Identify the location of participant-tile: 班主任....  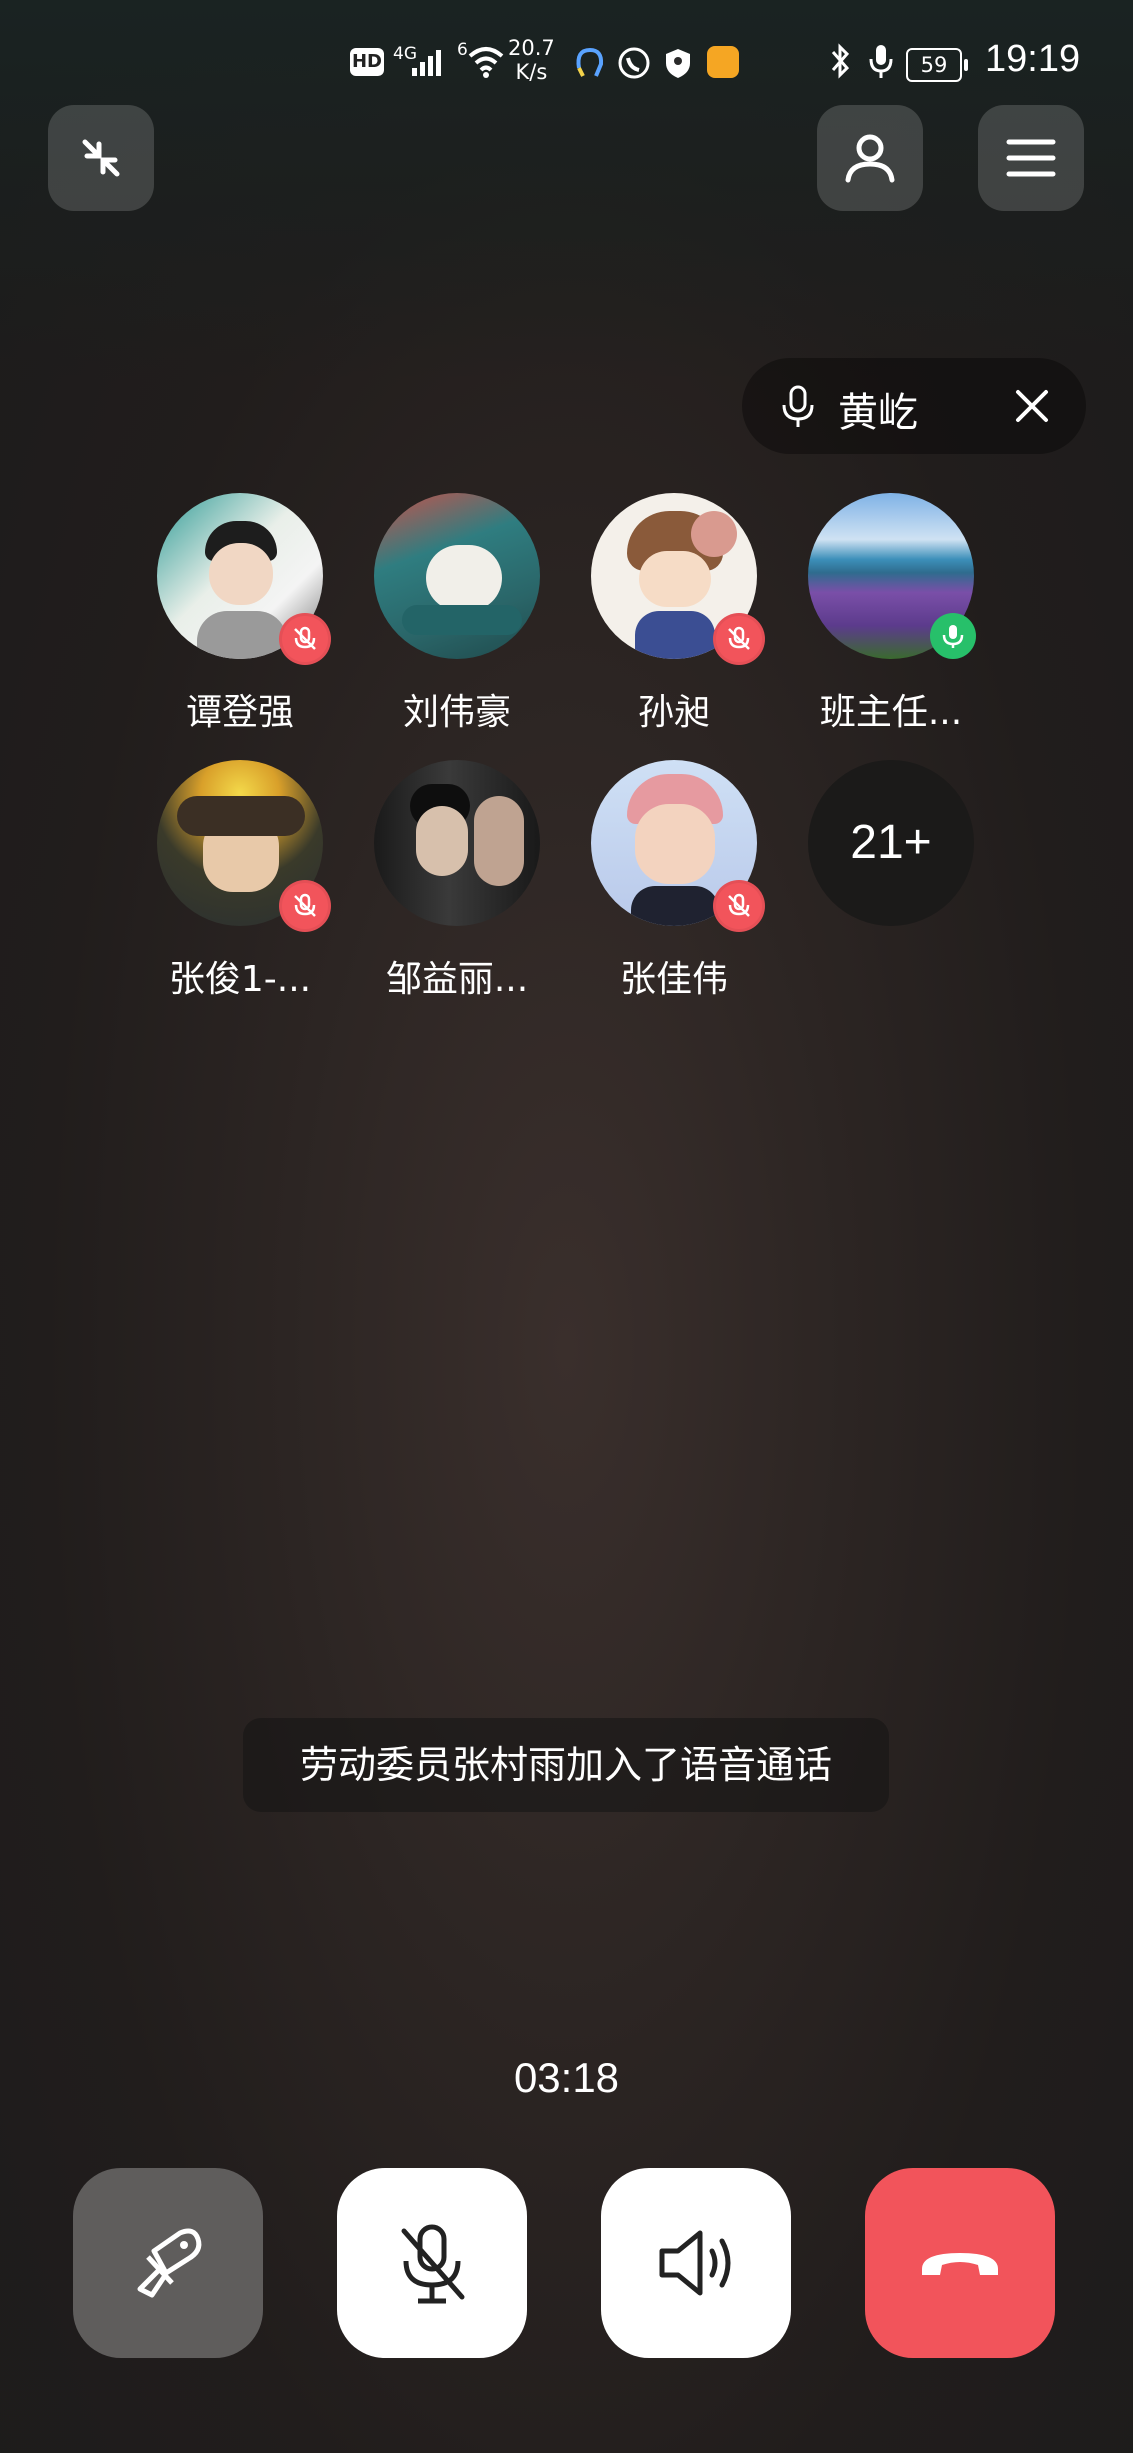
(876, 618).